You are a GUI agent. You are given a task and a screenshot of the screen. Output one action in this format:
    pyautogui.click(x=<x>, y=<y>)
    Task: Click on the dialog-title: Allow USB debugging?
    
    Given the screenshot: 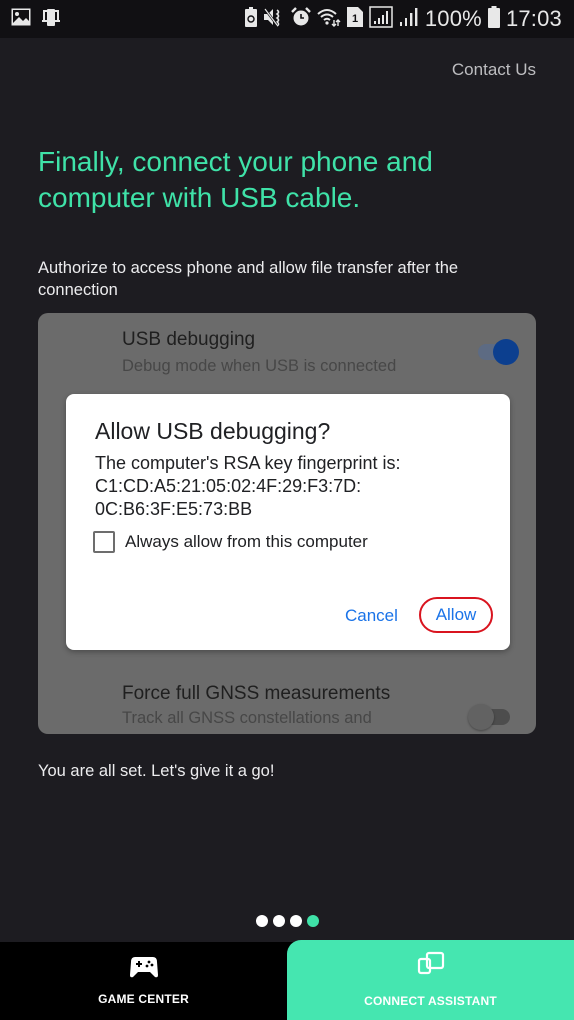 What is the action you would take?
    pyautogui.click(x=213, y=431)
    